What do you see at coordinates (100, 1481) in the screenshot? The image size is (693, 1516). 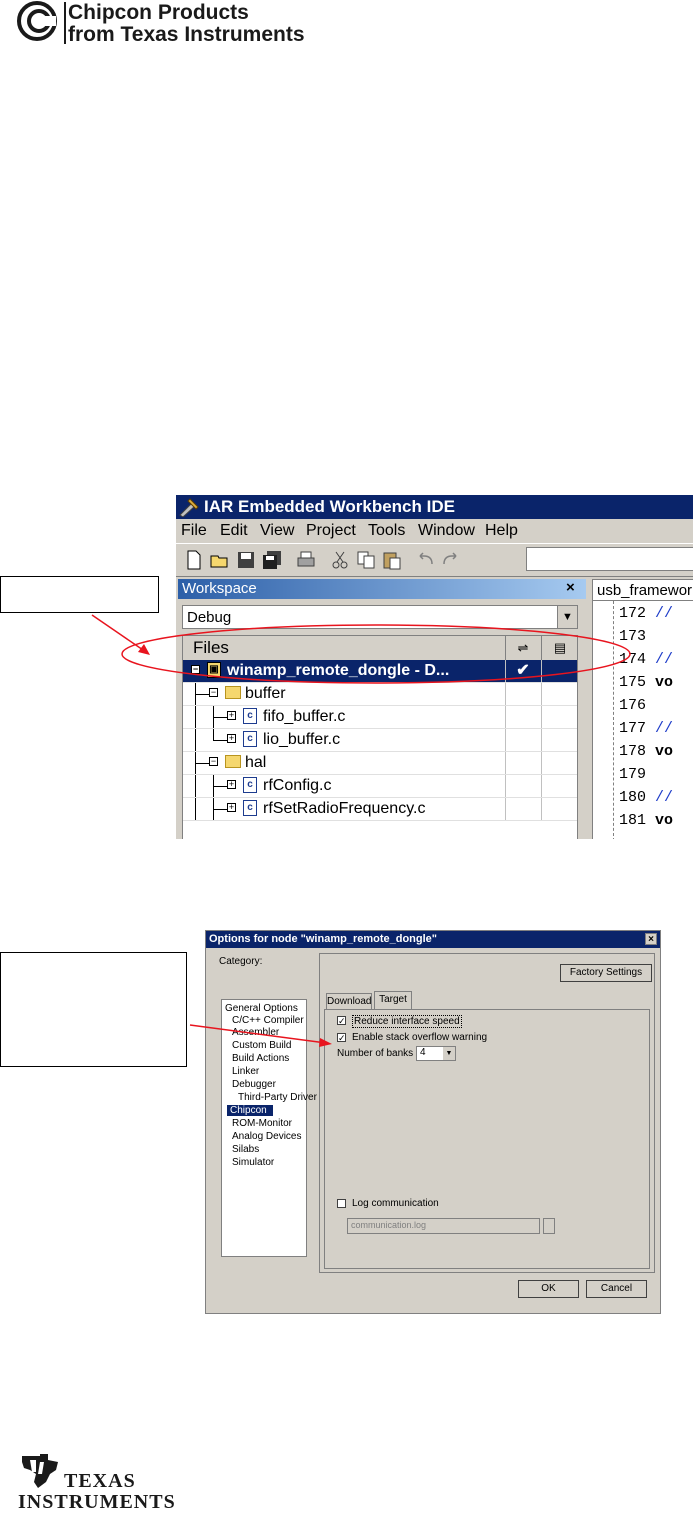 I see `ti-wordmark-line1: TEXAS` at bounding box center [100, 1481].